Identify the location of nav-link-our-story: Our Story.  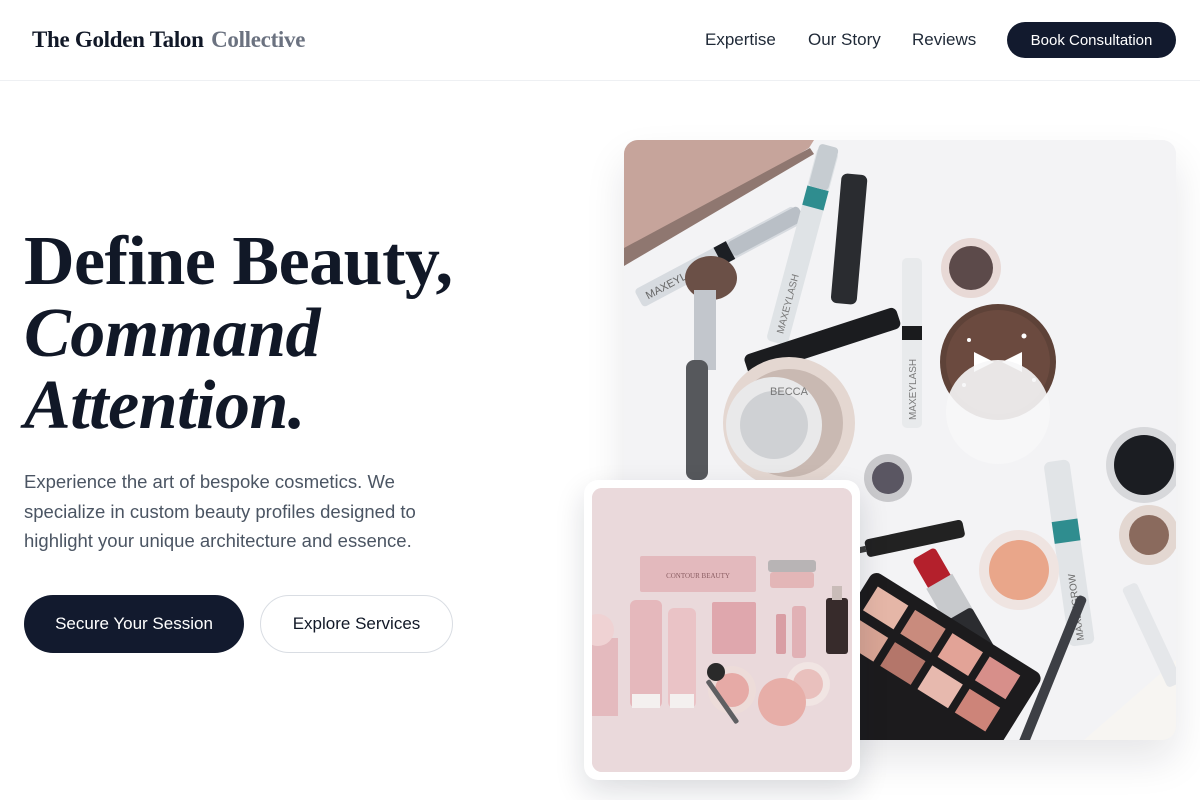
(844, 40).